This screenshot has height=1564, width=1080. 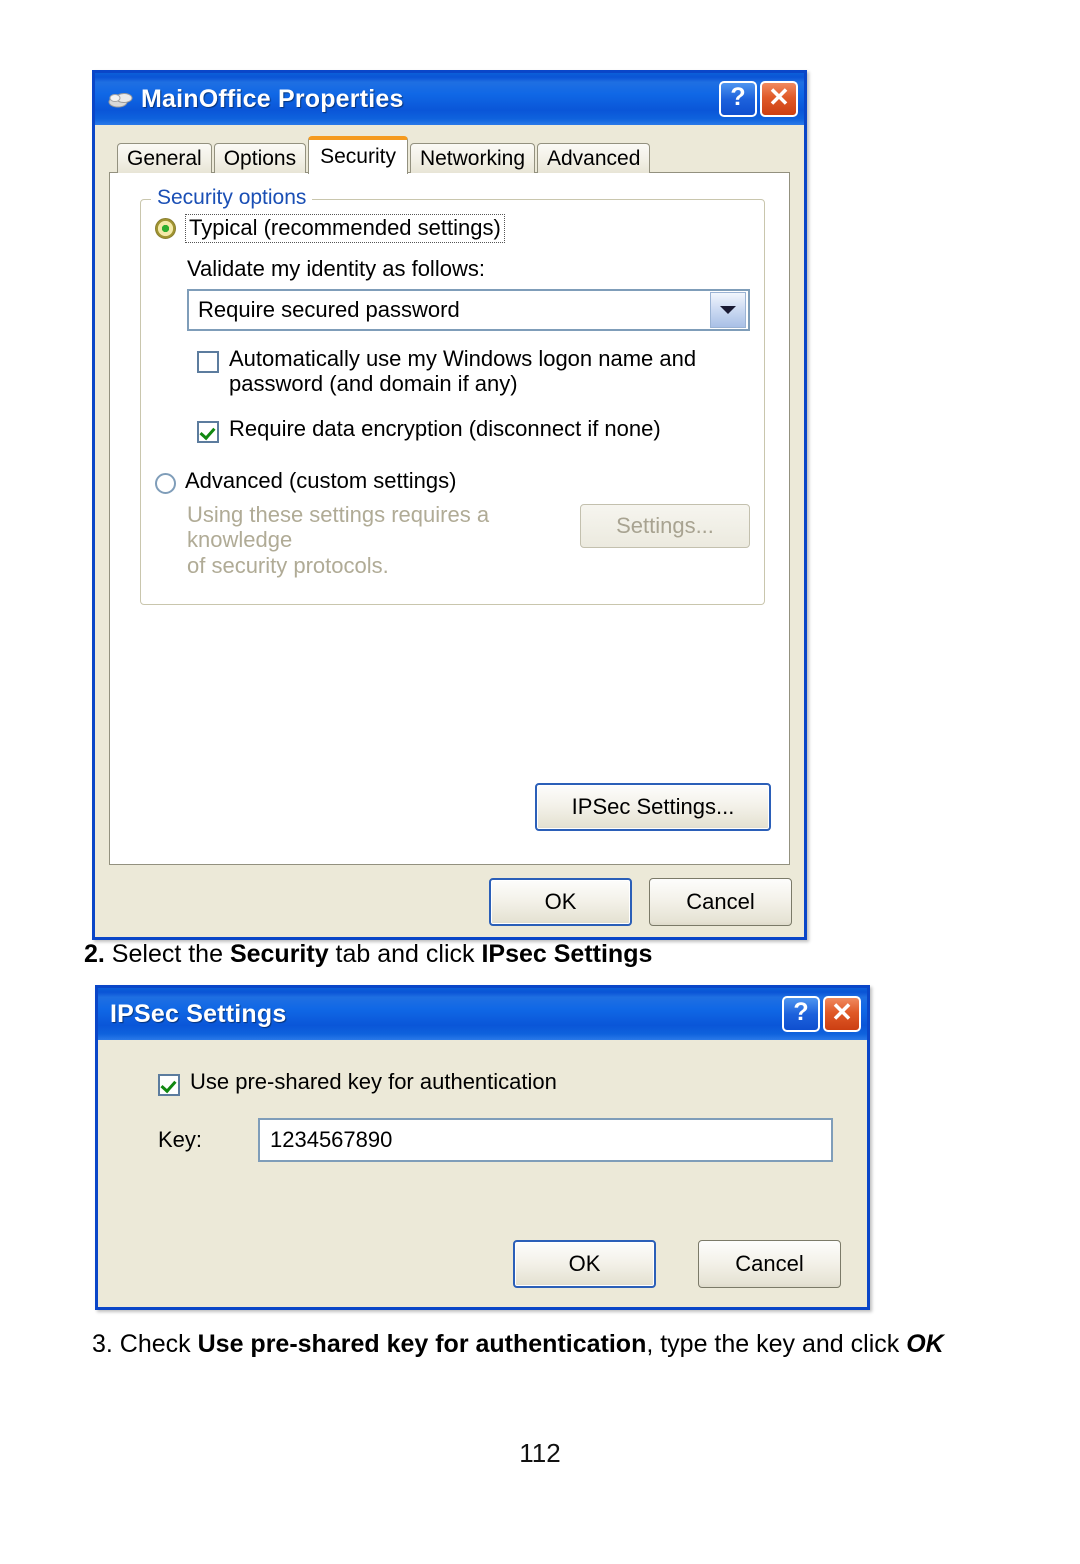 What do you see at coordinates (331, 1139) in the screenshot?
I see `key-input-value: 1234567890` at bounding box center [331, 1139].